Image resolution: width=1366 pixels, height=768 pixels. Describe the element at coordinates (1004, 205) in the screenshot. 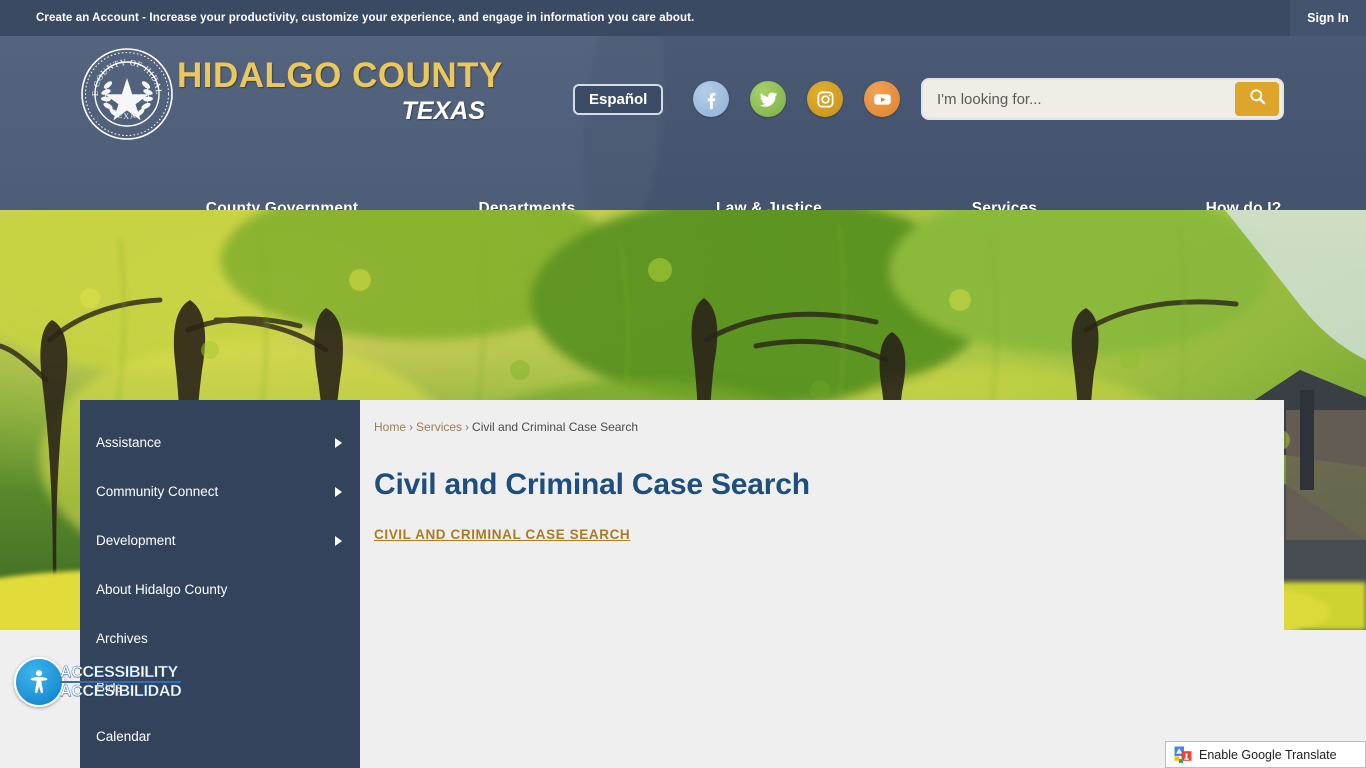

I see `nav-item-services: Services` at that location.